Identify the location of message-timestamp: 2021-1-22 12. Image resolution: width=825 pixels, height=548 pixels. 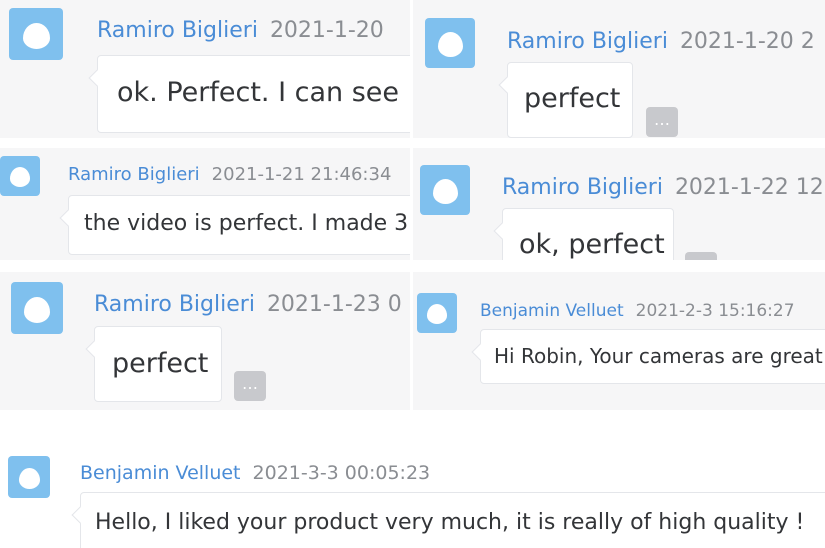
(749, 187).